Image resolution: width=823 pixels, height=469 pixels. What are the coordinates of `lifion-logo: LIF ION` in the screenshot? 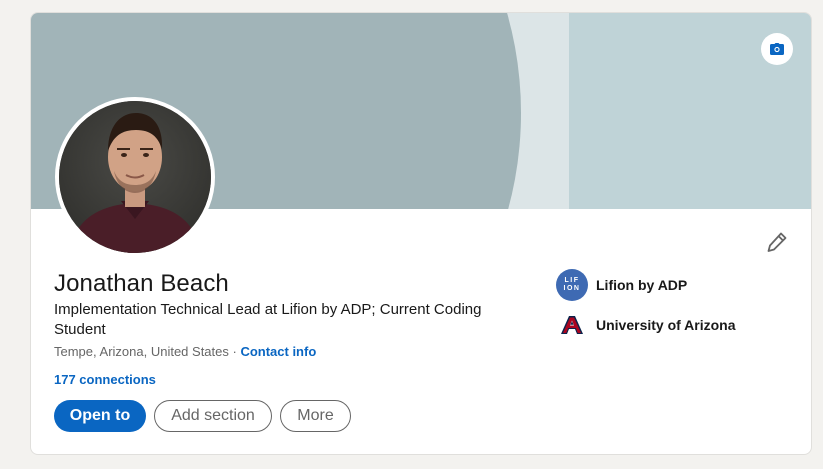 It's located at (572, 285).